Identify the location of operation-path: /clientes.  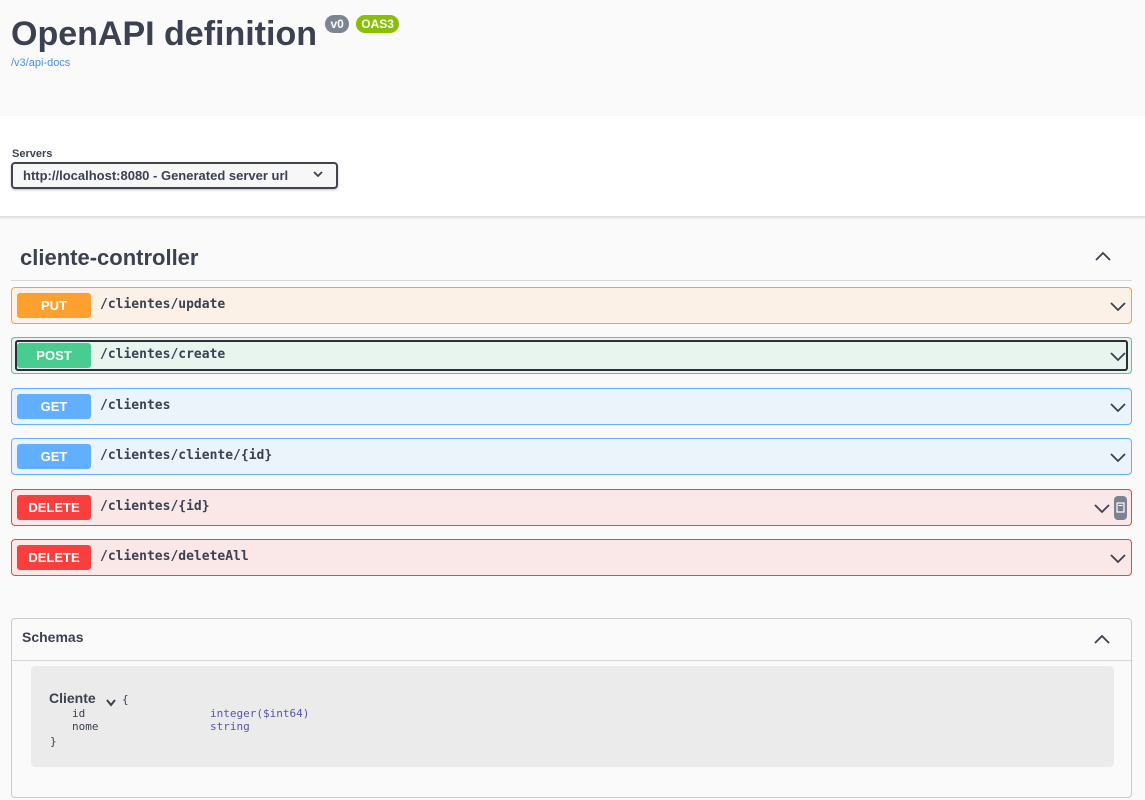
(135, 405).